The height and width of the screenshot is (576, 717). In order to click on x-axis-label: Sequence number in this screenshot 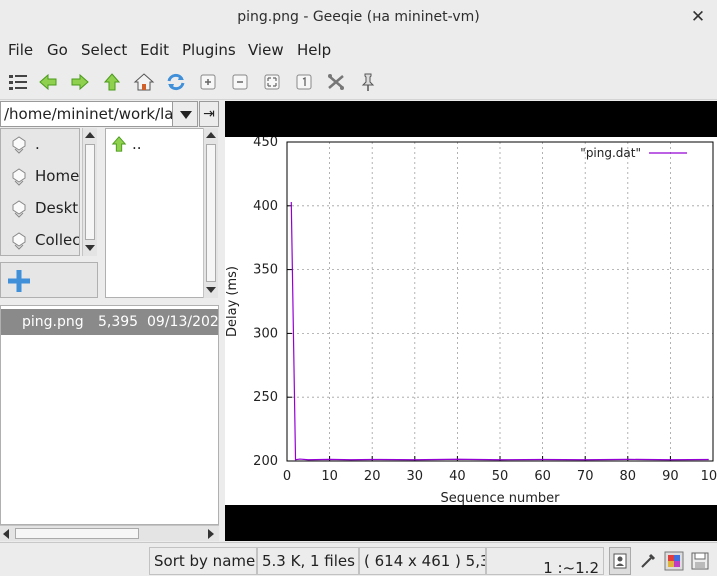, I will do `click(501, 498)`.